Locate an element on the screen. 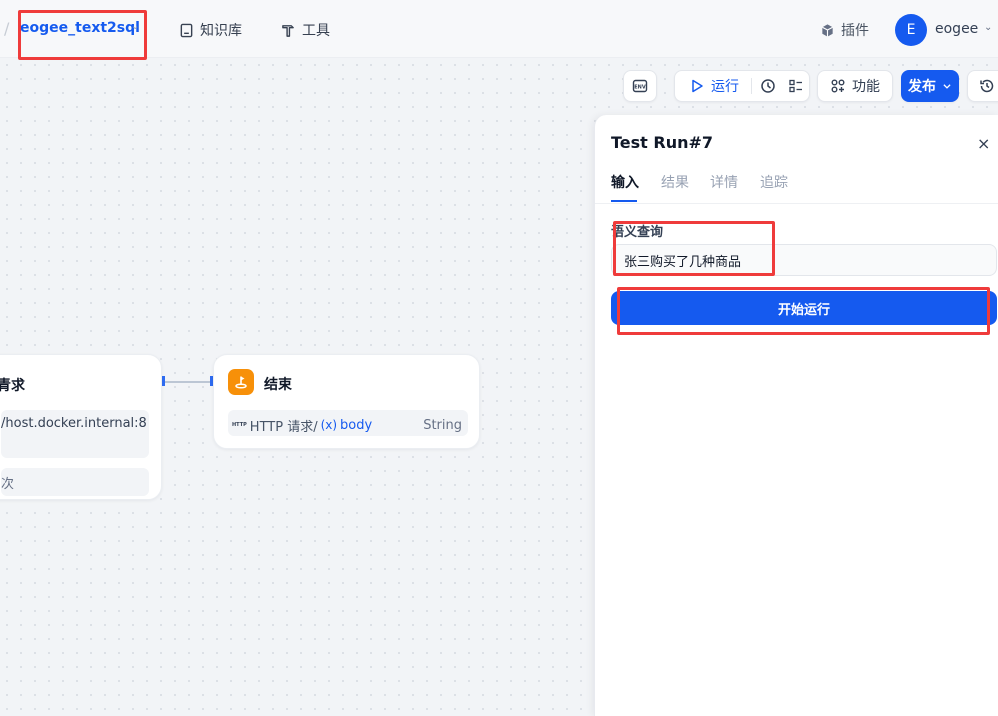 The width and height of the screenshot is (998, 716). env-icon: ENV is located at coordinates (640, 86).